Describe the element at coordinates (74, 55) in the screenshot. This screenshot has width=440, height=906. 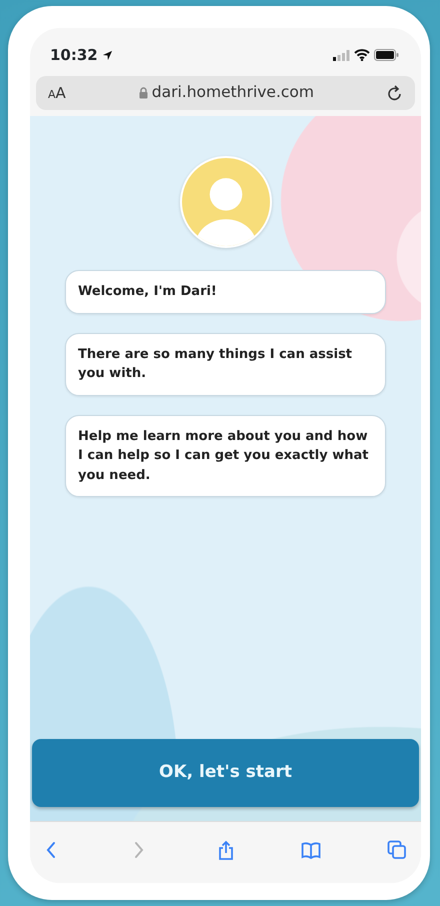
I see `status-time: 10:32` at that location.